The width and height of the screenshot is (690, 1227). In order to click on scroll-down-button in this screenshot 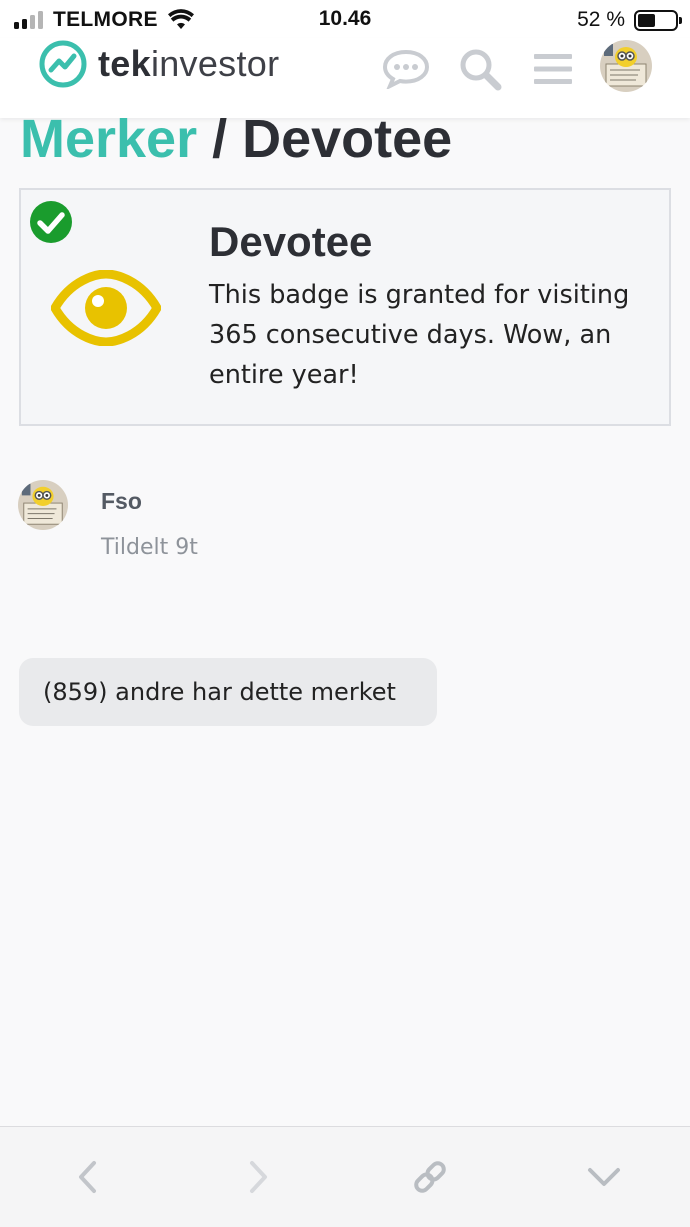, I will do `click(604, 1177)`.